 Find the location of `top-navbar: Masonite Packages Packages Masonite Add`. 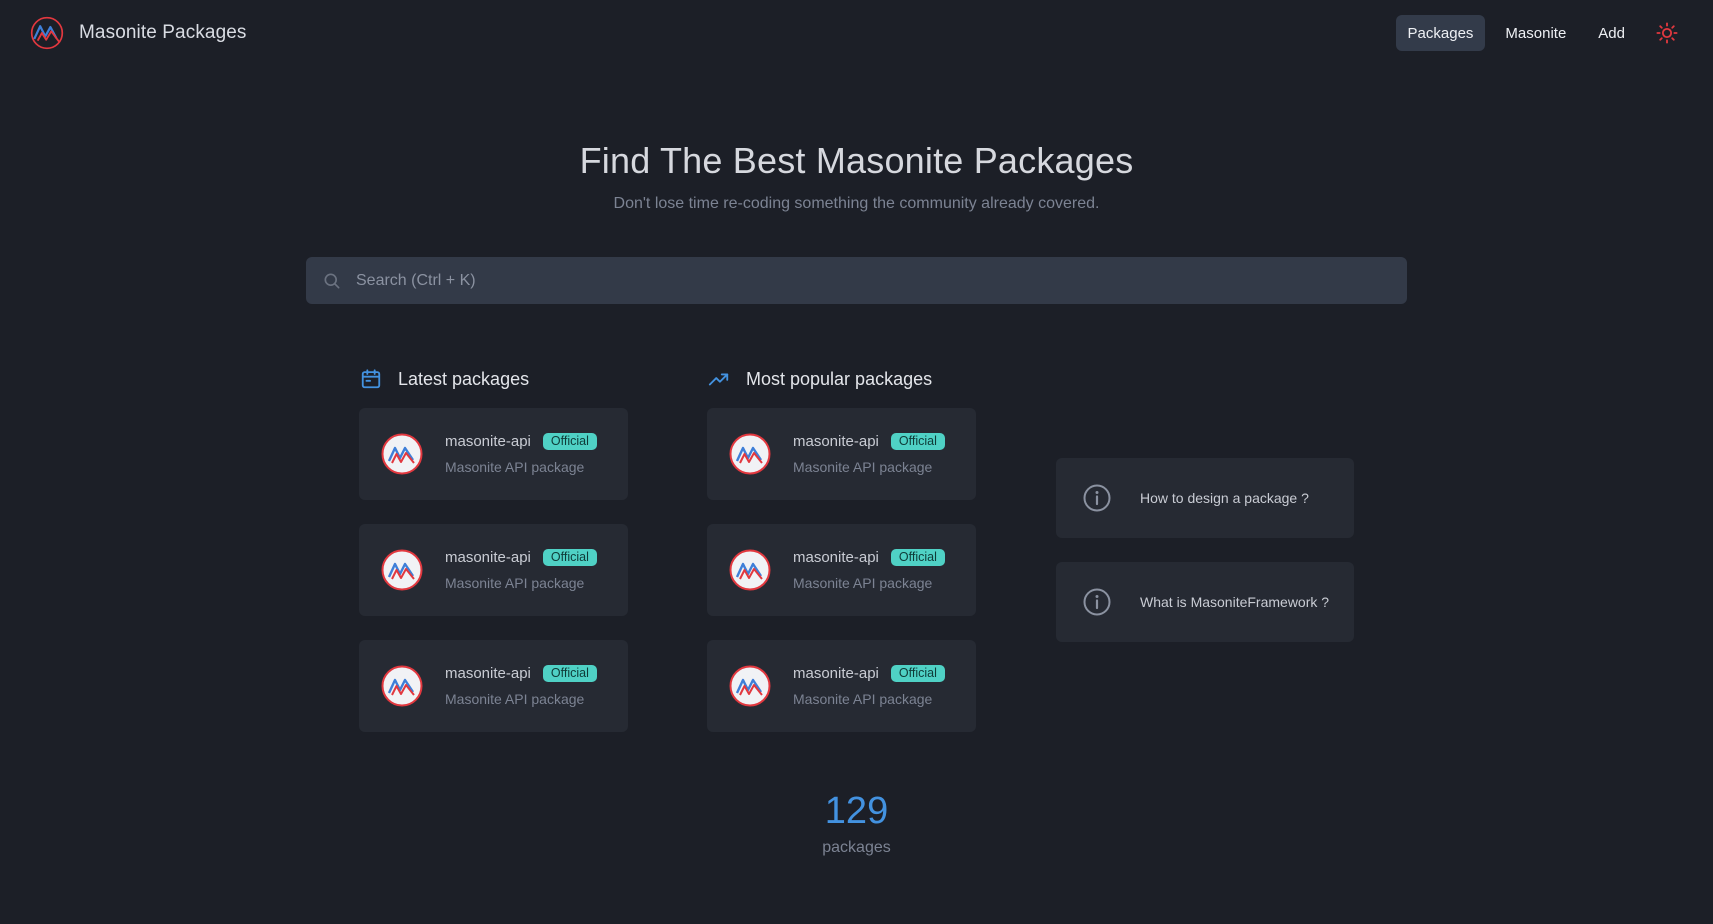

top-navbar: Masonite Packages Packages Masonite Add is located at coordinates (856, 33).